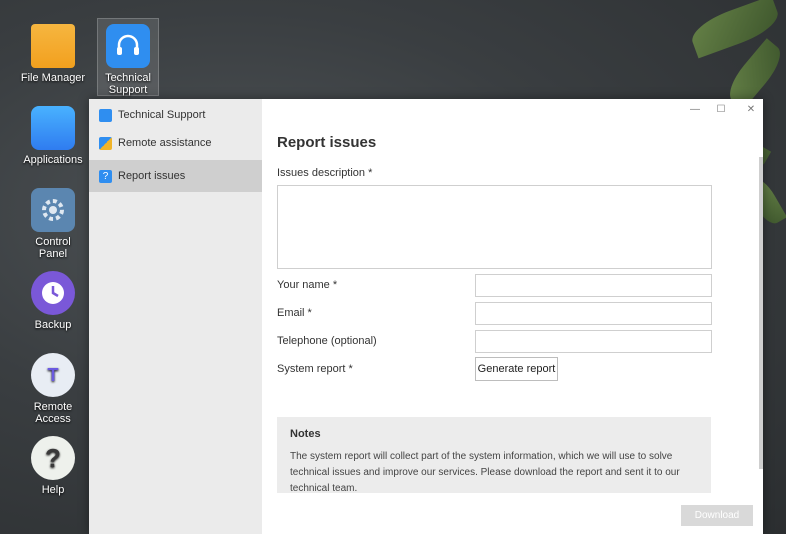  I want to click on sidebar-item-label: Remote assistance, so click(165, 143).